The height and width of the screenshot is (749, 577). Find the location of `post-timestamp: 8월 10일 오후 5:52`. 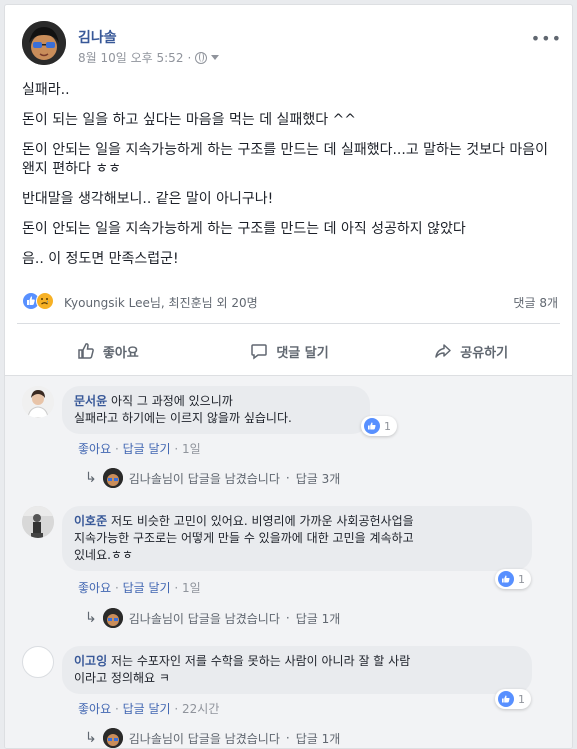

post-timestamp: 8월 10일 오후 5:52 is located at coordinates (130, 57).